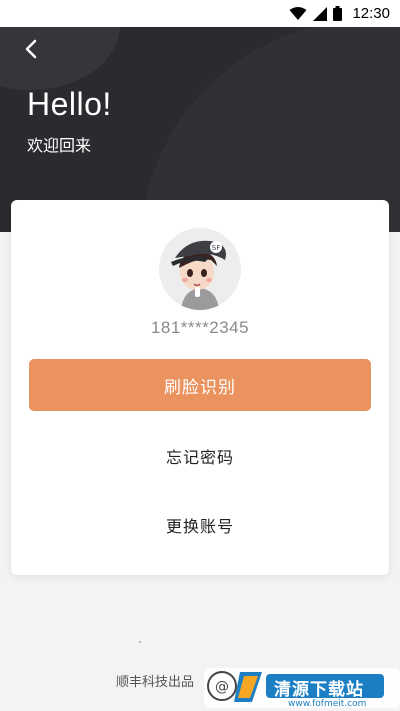  I want to click on avatar-illustration: SF, so click(200, 269).